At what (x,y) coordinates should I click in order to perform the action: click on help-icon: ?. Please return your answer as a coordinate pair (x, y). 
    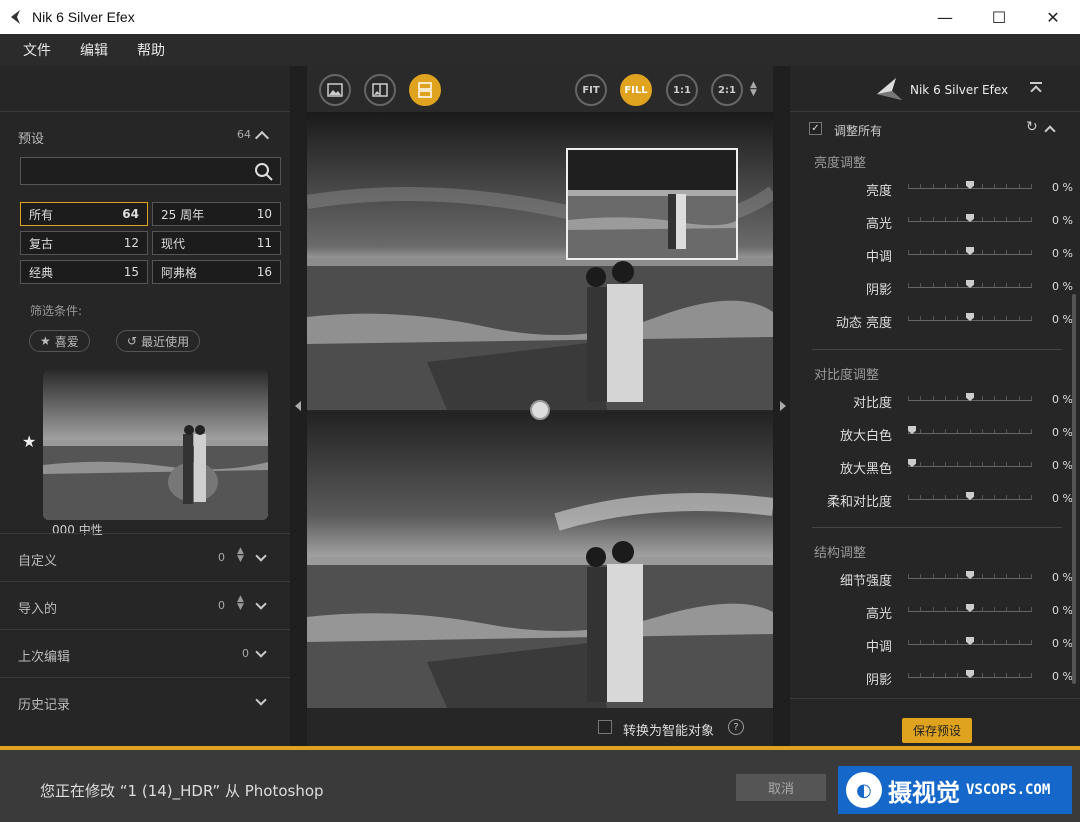
    Looking at the image, I should click on (736, 727).